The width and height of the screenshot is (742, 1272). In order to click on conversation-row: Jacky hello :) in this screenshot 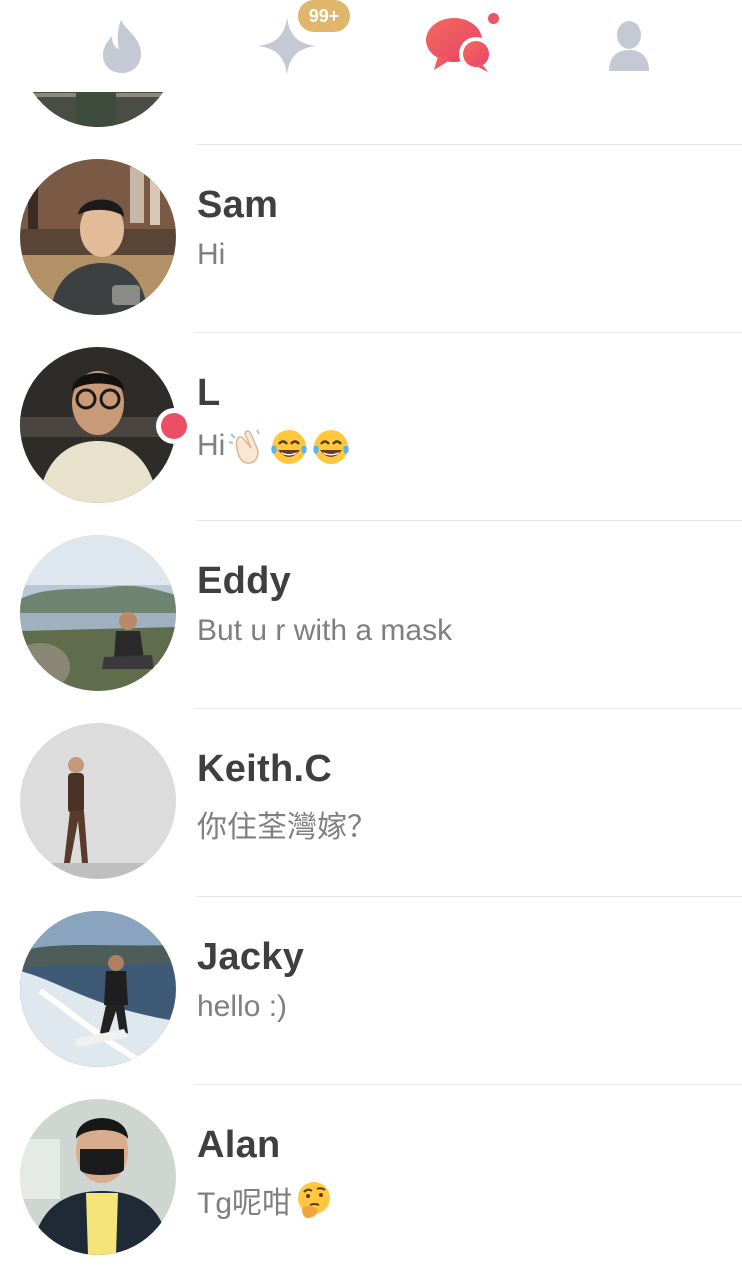, I will do `click(371, 990)`.